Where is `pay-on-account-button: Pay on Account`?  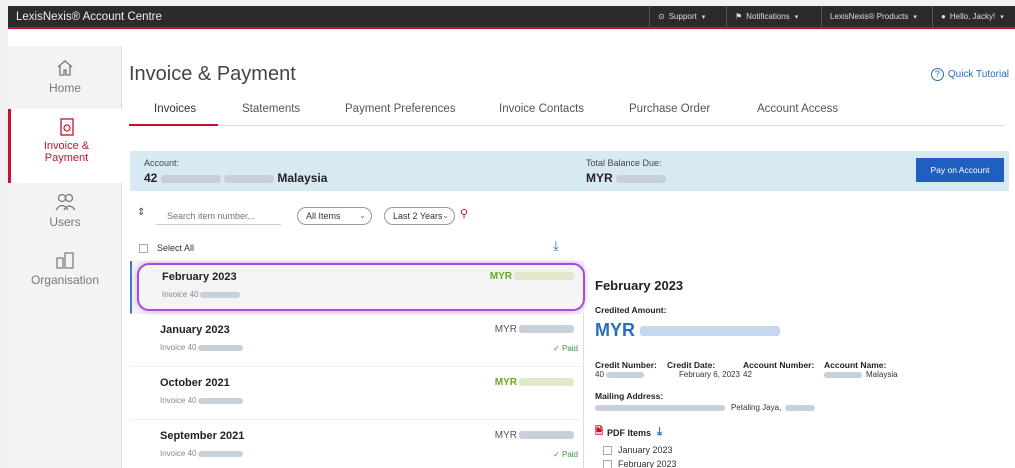
pay-on-account-button: Pay on Account is located at coordinates (960, 170).